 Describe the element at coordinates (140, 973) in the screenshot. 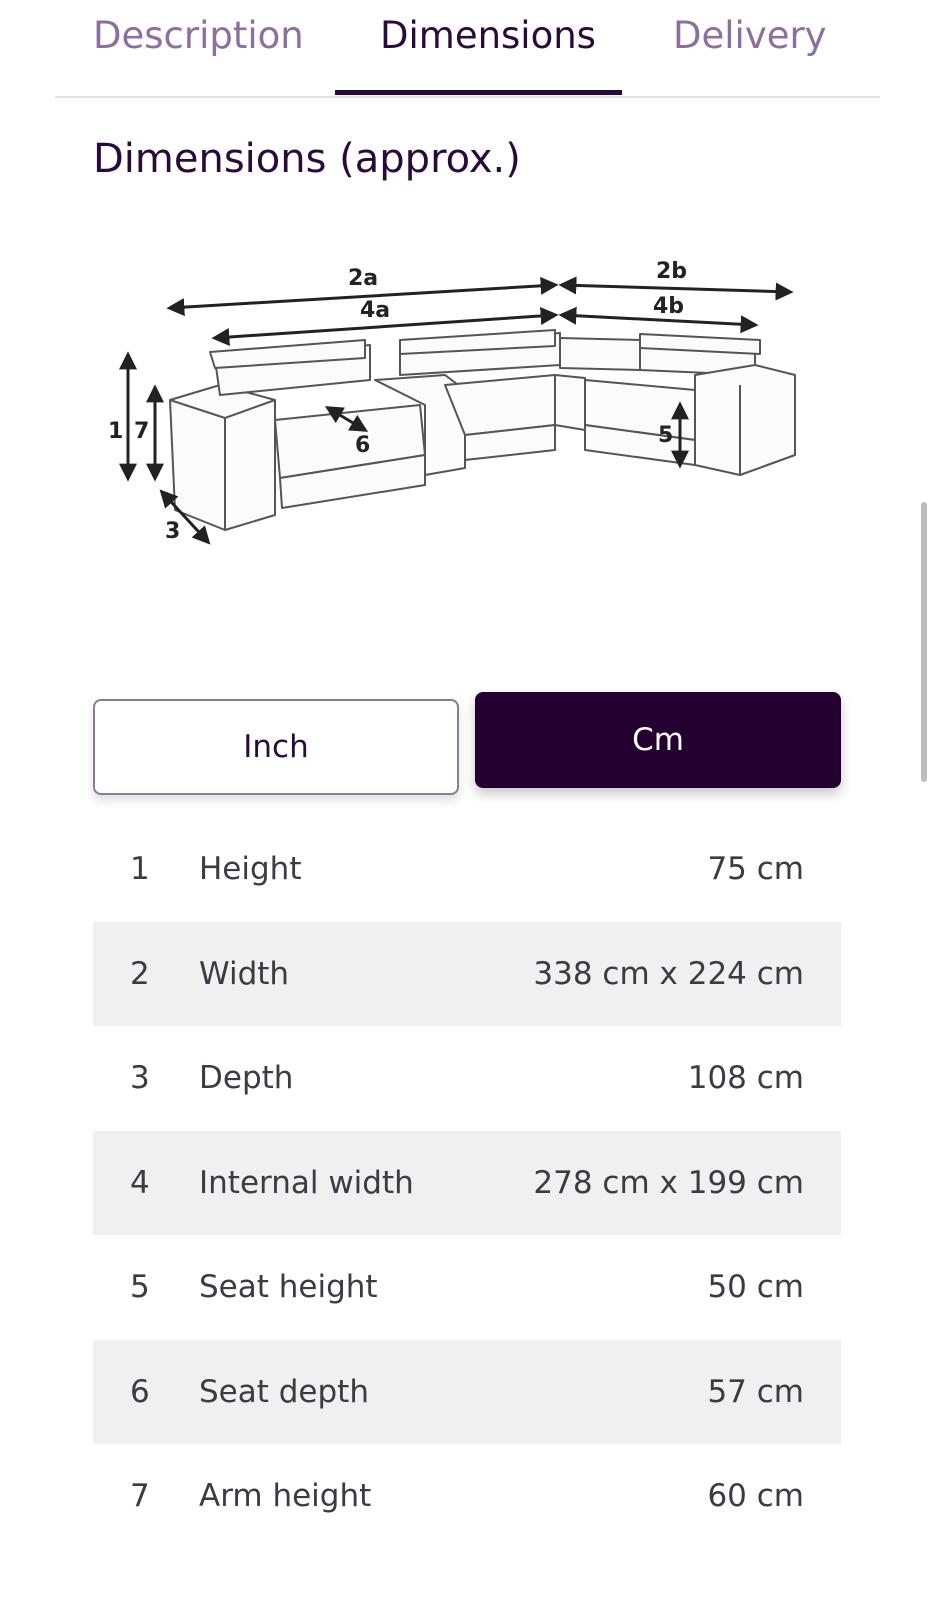

I see `row-number: 2` at that location.